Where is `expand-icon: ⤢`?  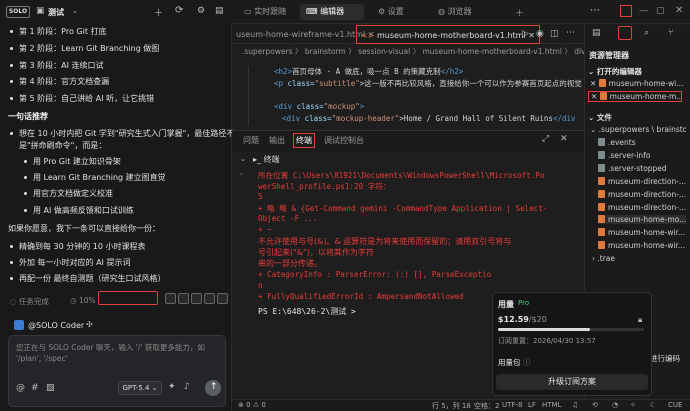
expand-icon: ⤢ is located at coordinates (545, 139).